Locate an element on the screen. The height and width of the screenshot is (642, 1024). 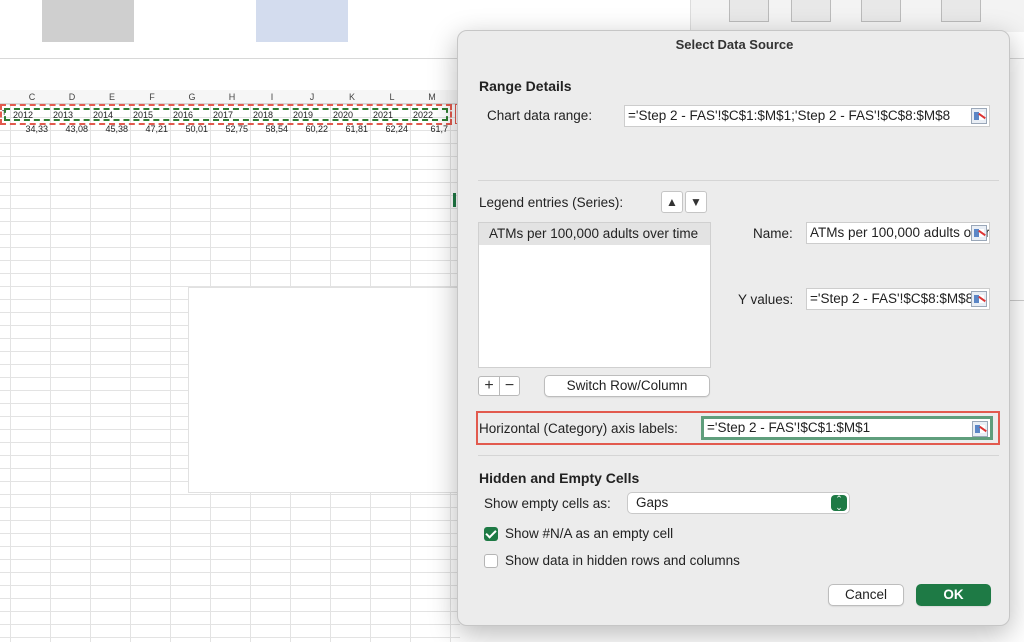
column-header-j: J is located at coordinates (312, 97).